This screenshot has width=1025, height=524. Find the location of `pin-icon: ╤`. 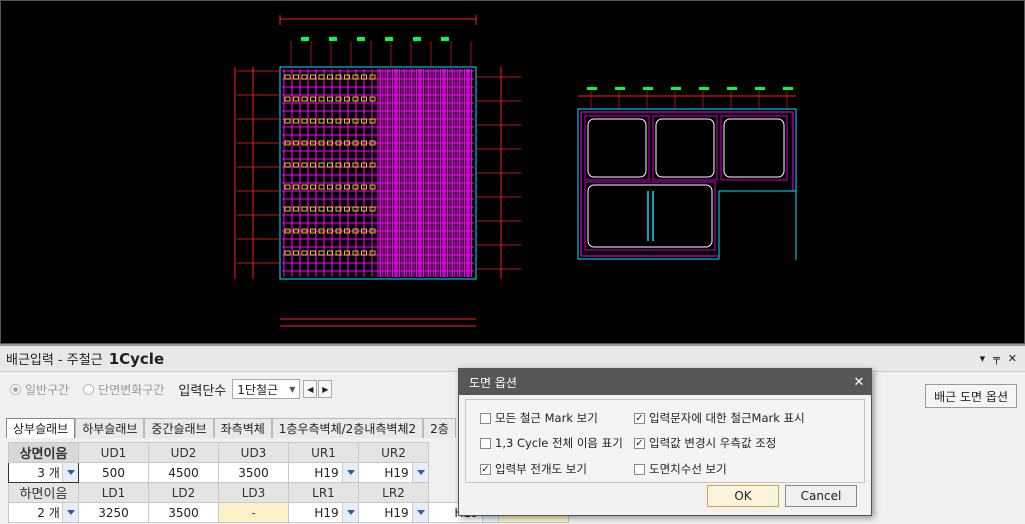

pin-icon: ╤ is located at coordinates (996, 358).